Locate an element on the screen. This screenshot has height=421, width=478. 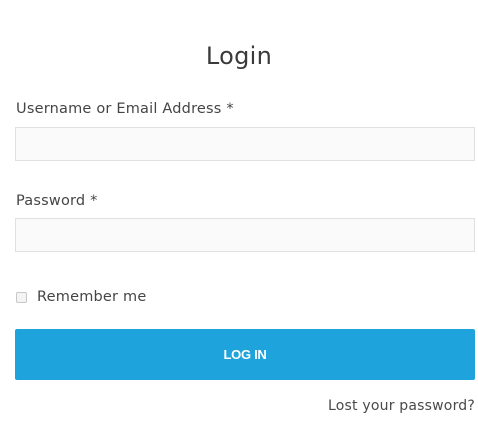
username-label: Username or Email Address * is located at coordinates (125, 109).